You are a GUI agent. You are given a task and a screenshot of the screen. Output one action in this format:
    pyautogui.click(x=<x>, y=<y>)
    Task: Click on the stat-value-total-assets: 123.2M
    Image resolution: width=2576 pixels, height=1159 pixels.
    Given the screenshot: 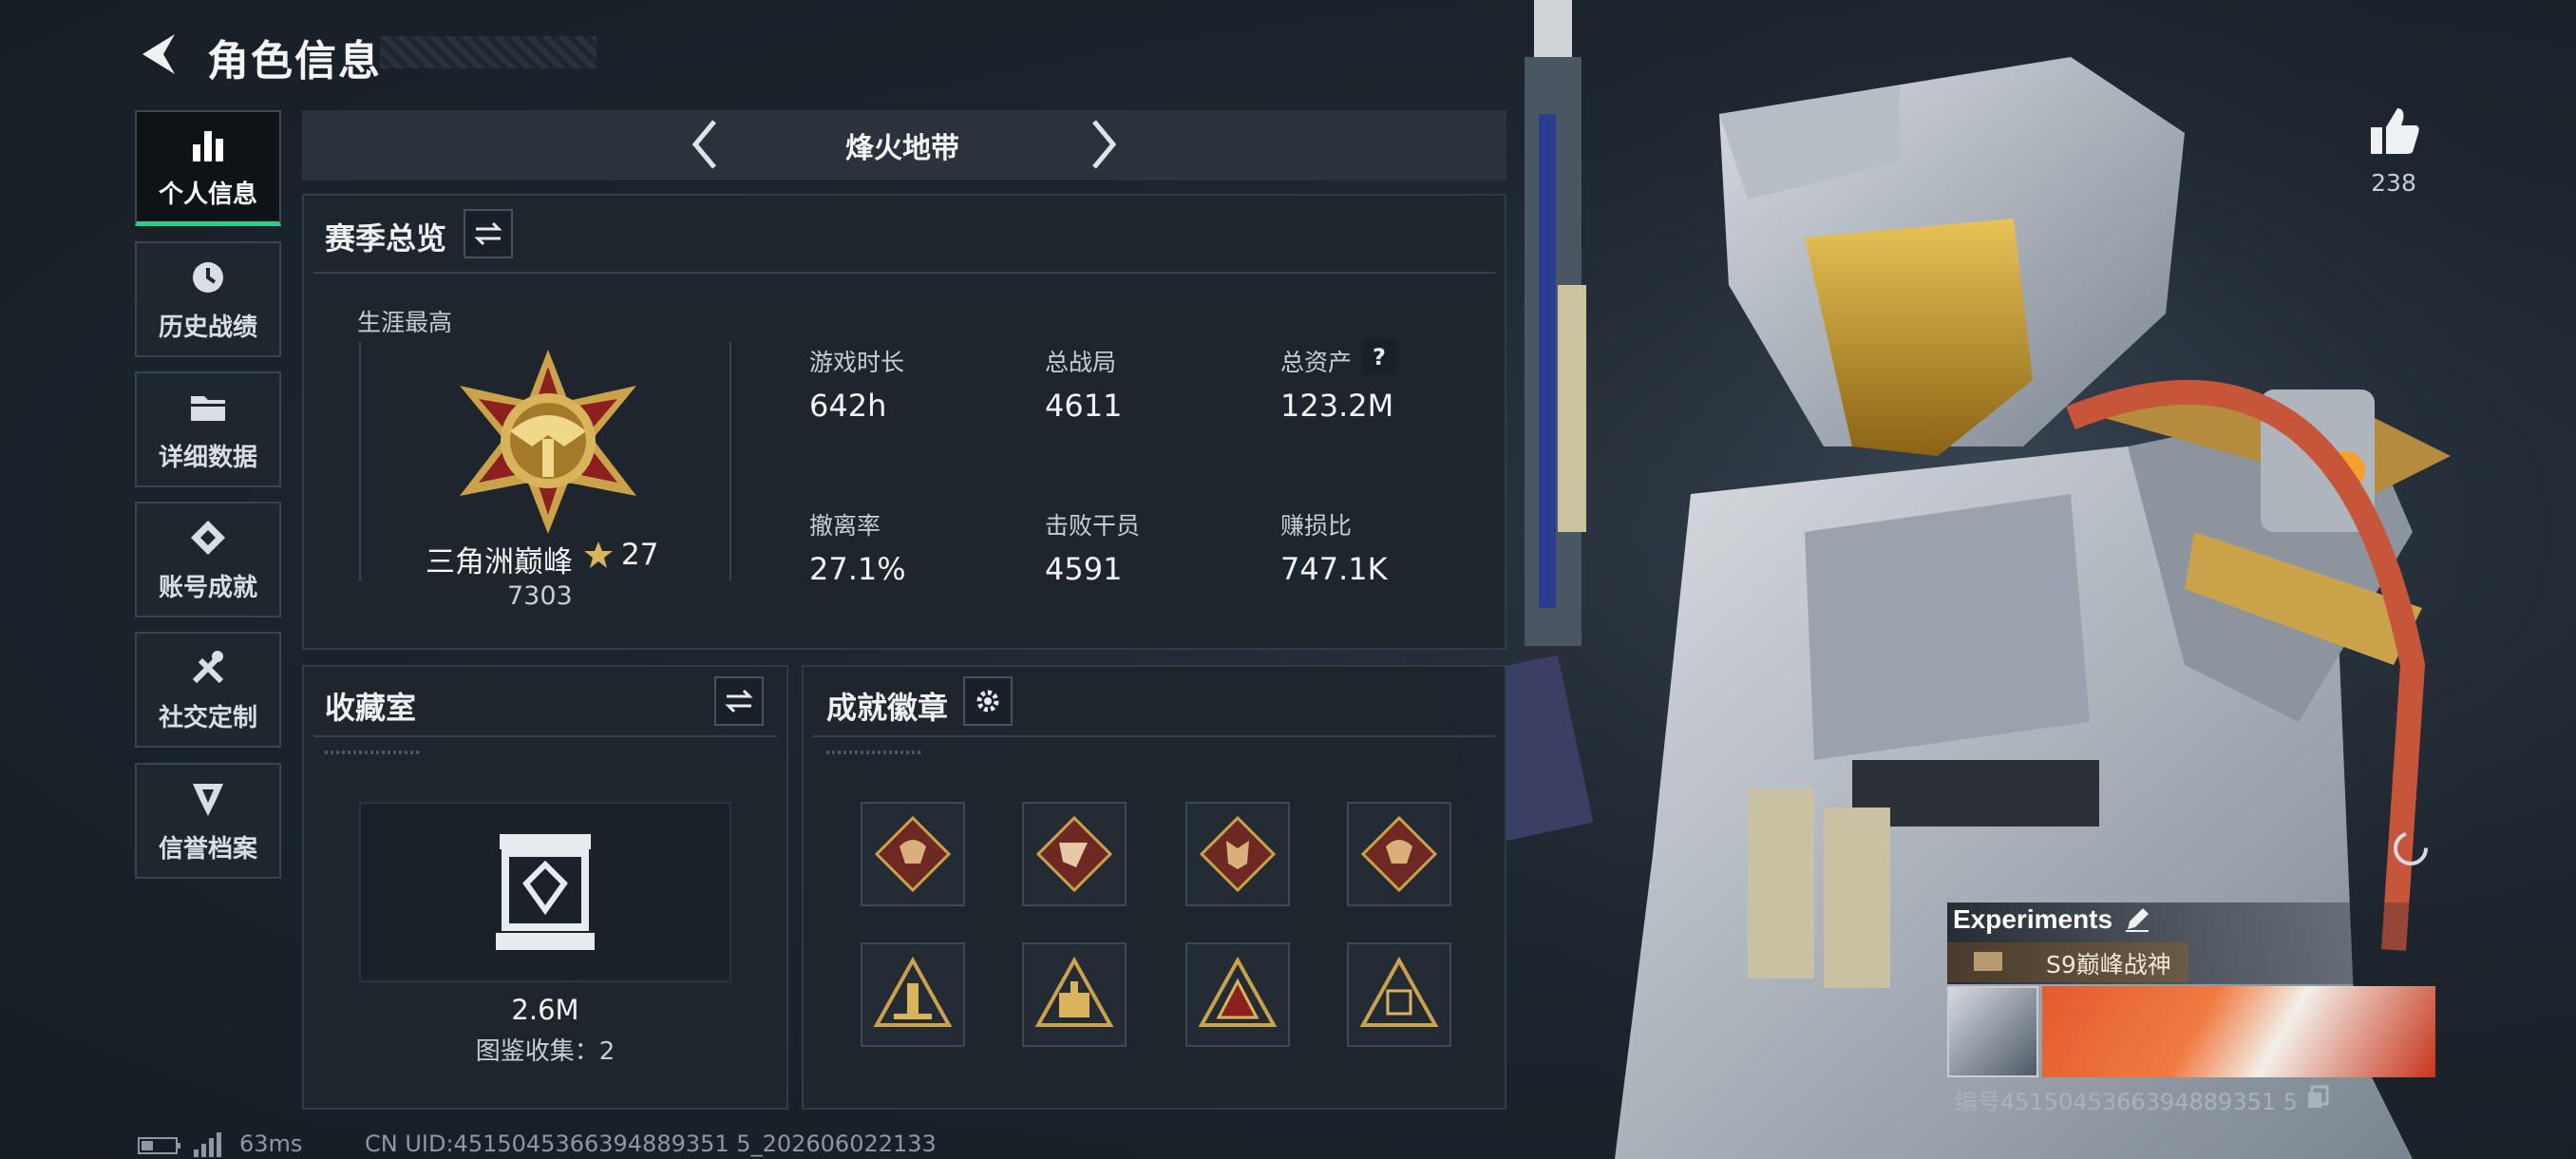 What is the action you would take?
    pyautogui.click(x=1337, y=406)
    